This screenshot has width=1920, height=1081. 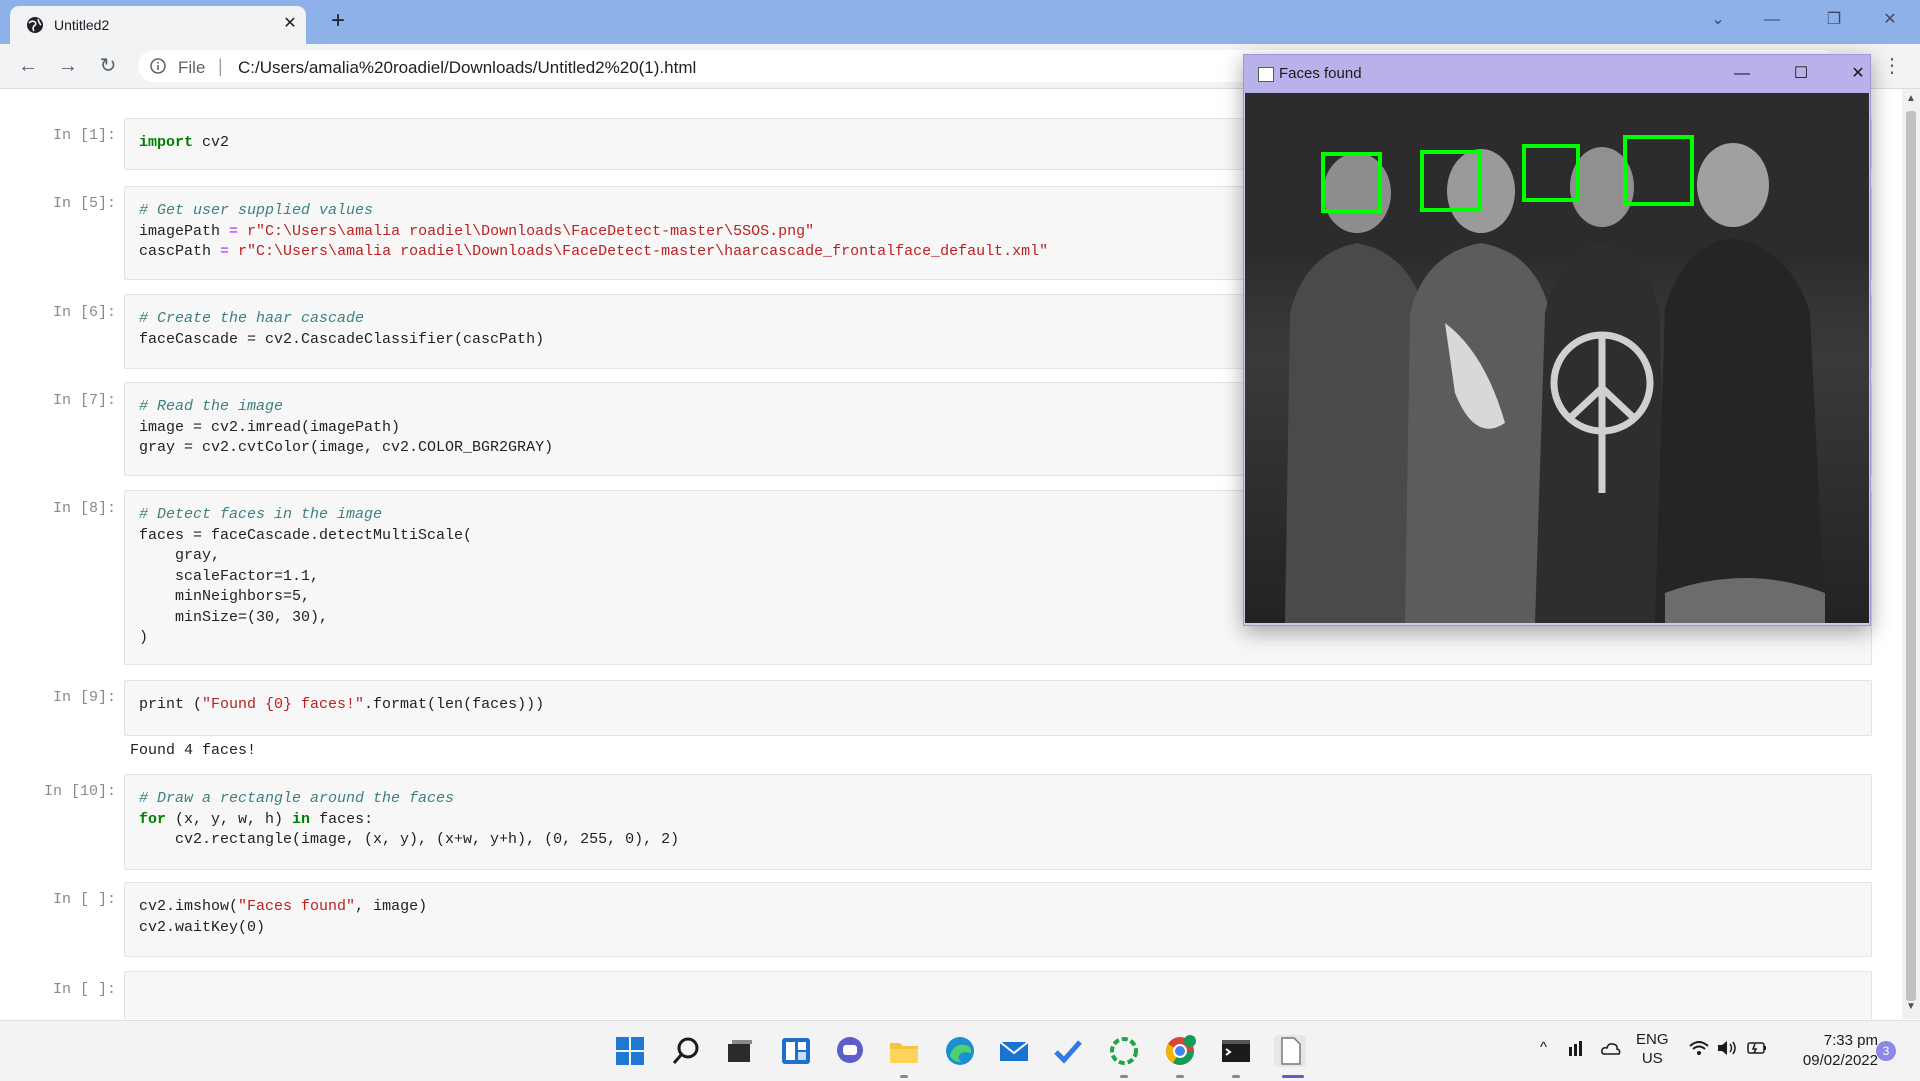 I want to click on cell-prompt: In [7]:, so click(x=84, y=400).